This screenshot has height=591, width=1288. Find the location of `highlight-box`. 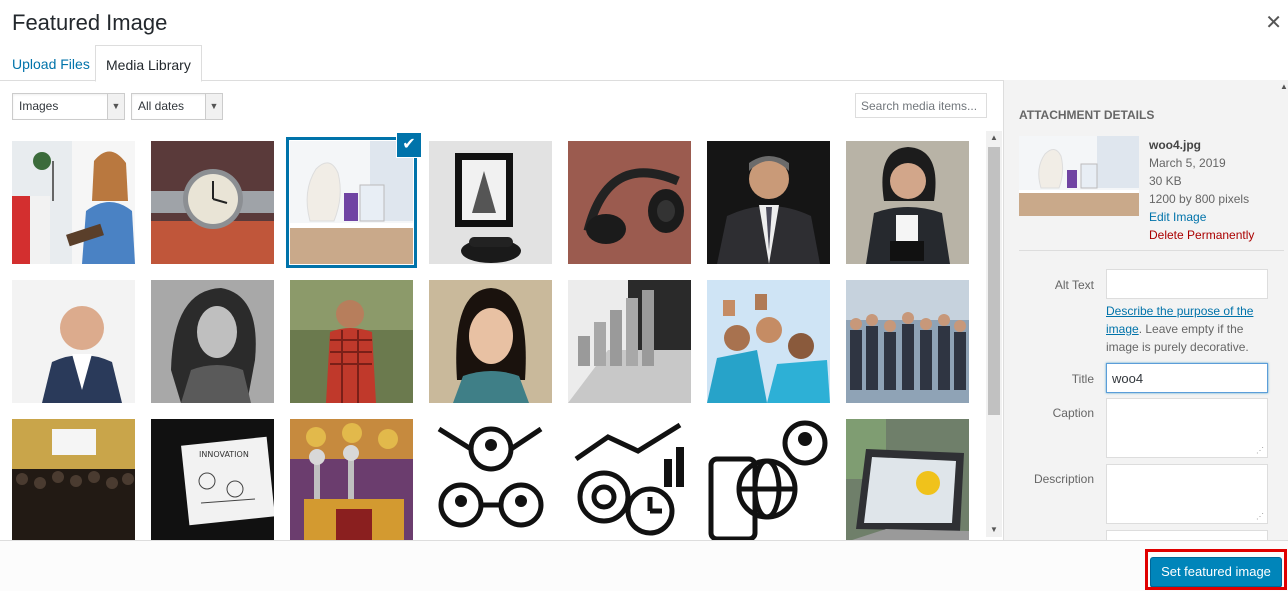

highlight-box is located at coordinates (1216, 569).